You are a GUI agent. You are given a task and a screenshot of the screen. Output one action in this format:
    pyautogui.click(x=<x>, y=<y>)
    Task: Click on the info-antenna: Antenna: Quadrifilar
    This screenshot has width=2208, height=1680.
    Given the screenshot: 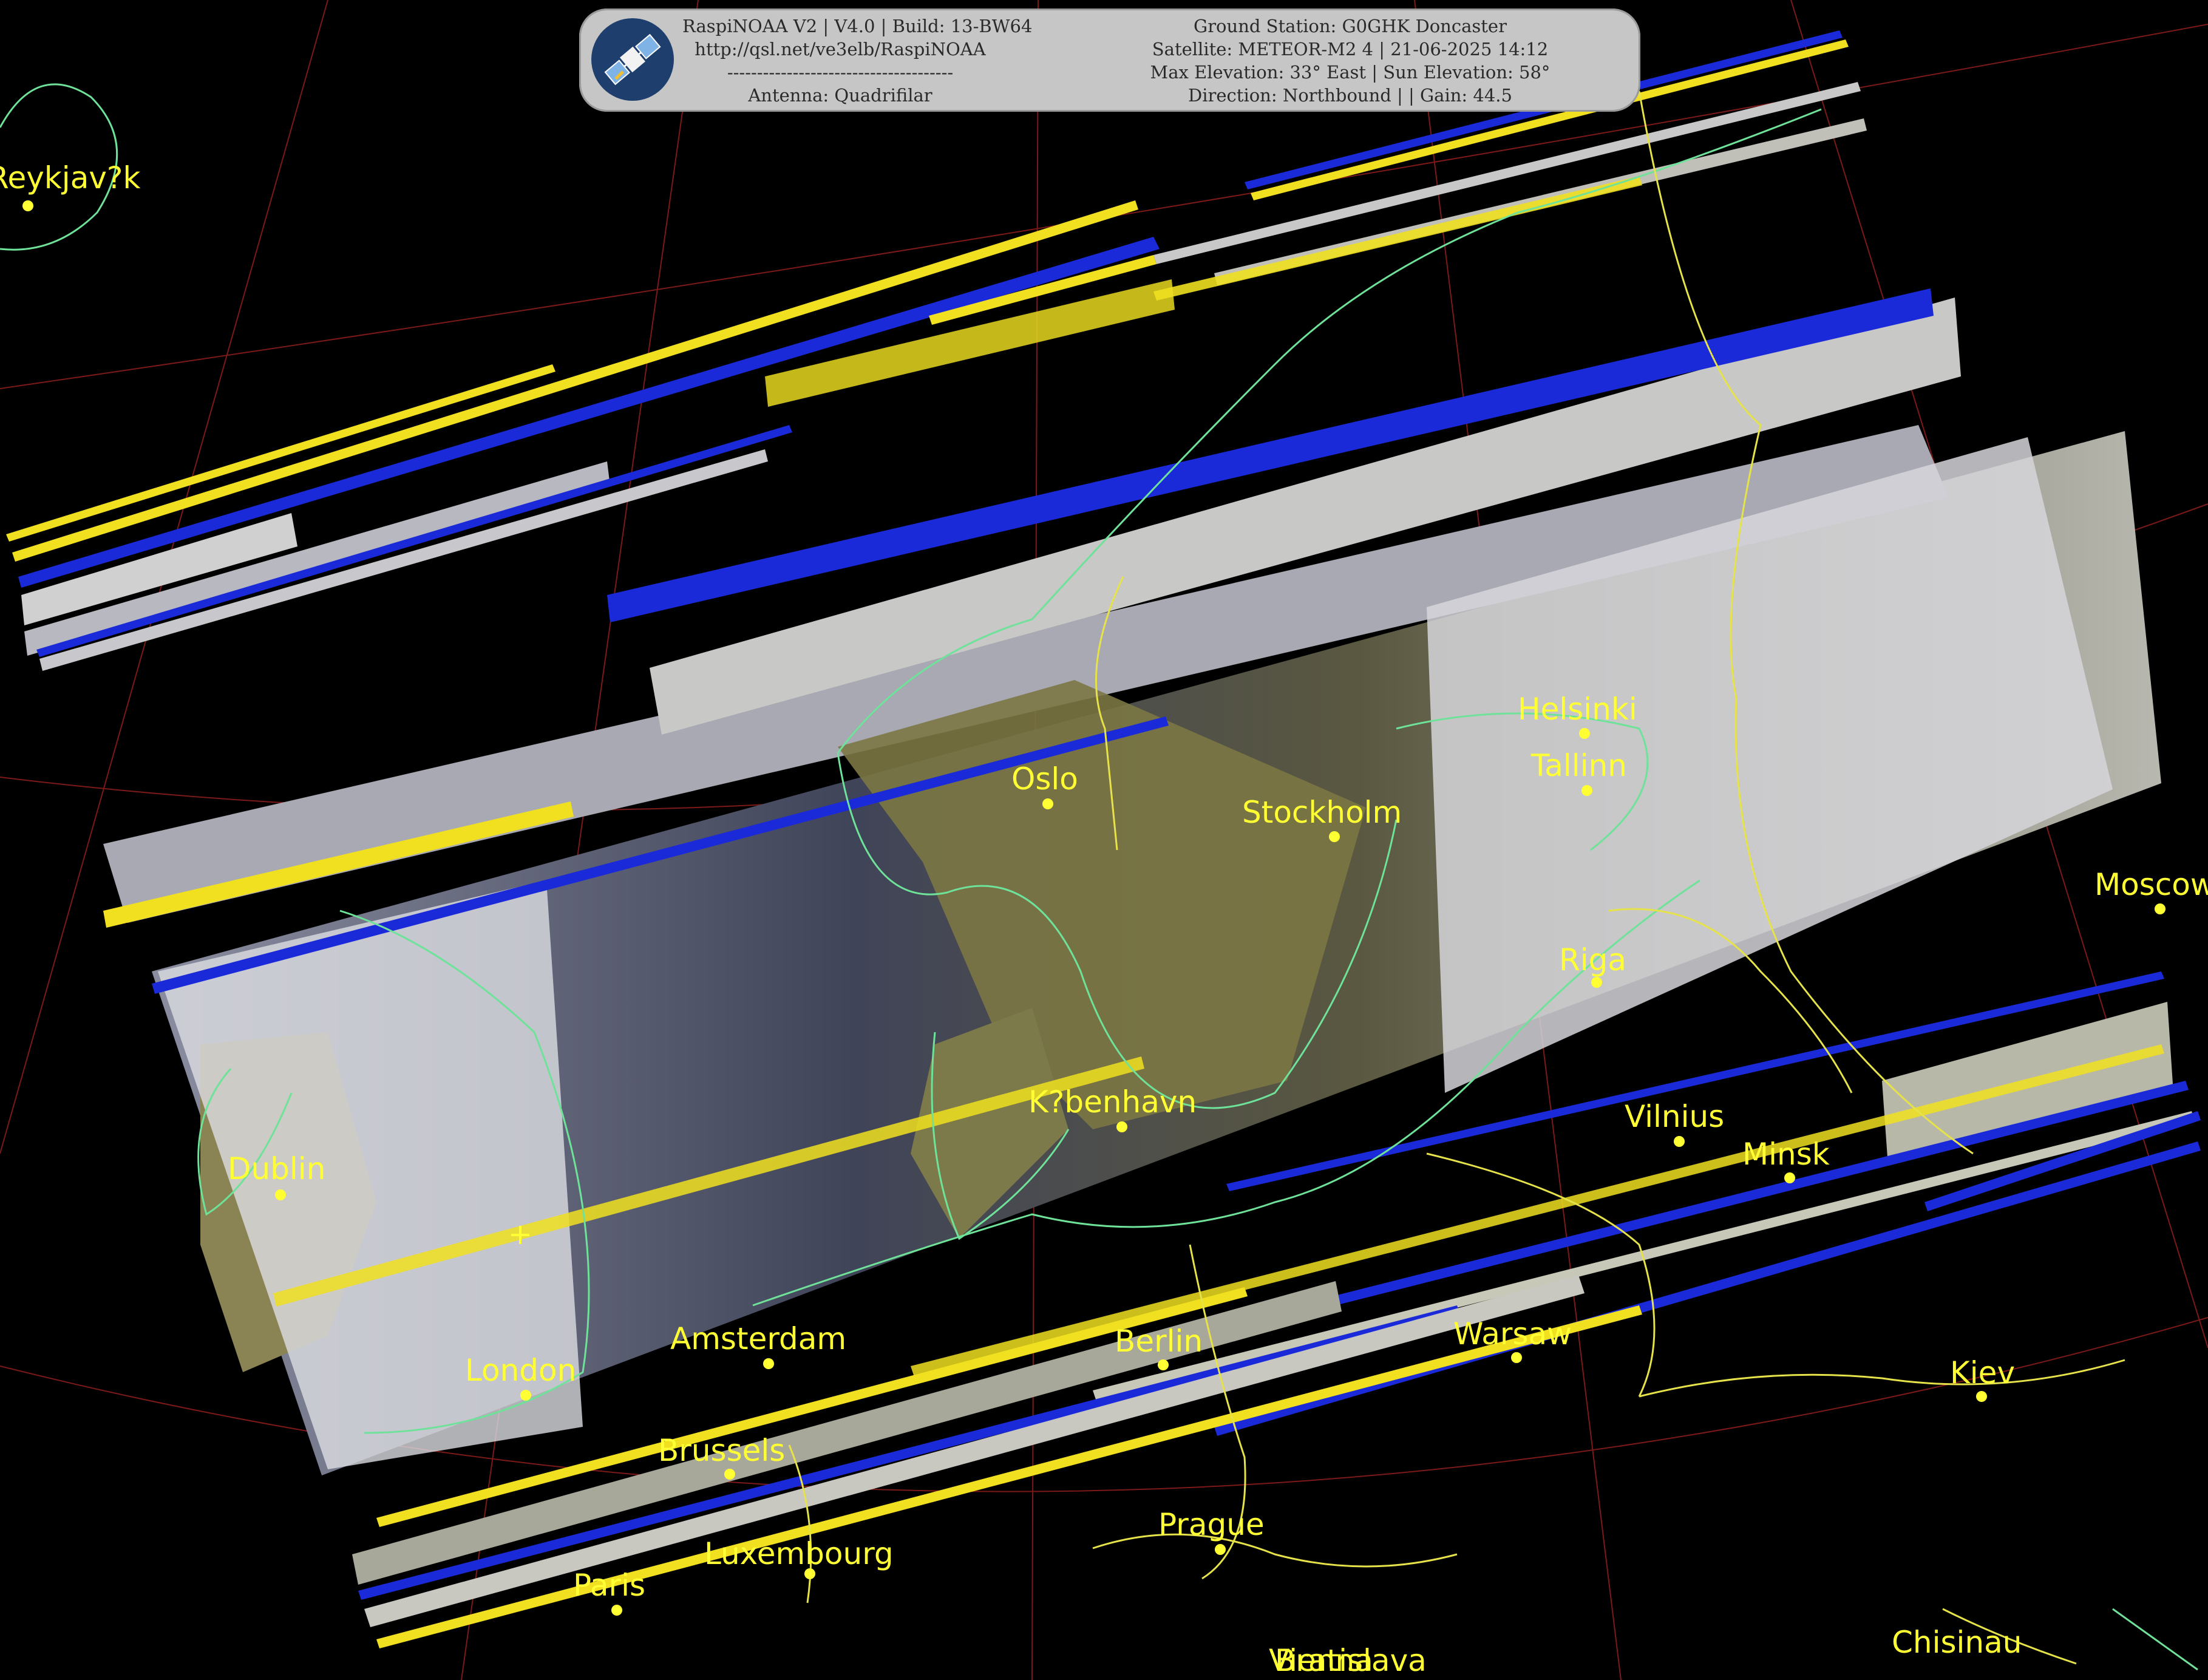 What is the action you would take?
    pyautogui.click(x=840, y=95)
    